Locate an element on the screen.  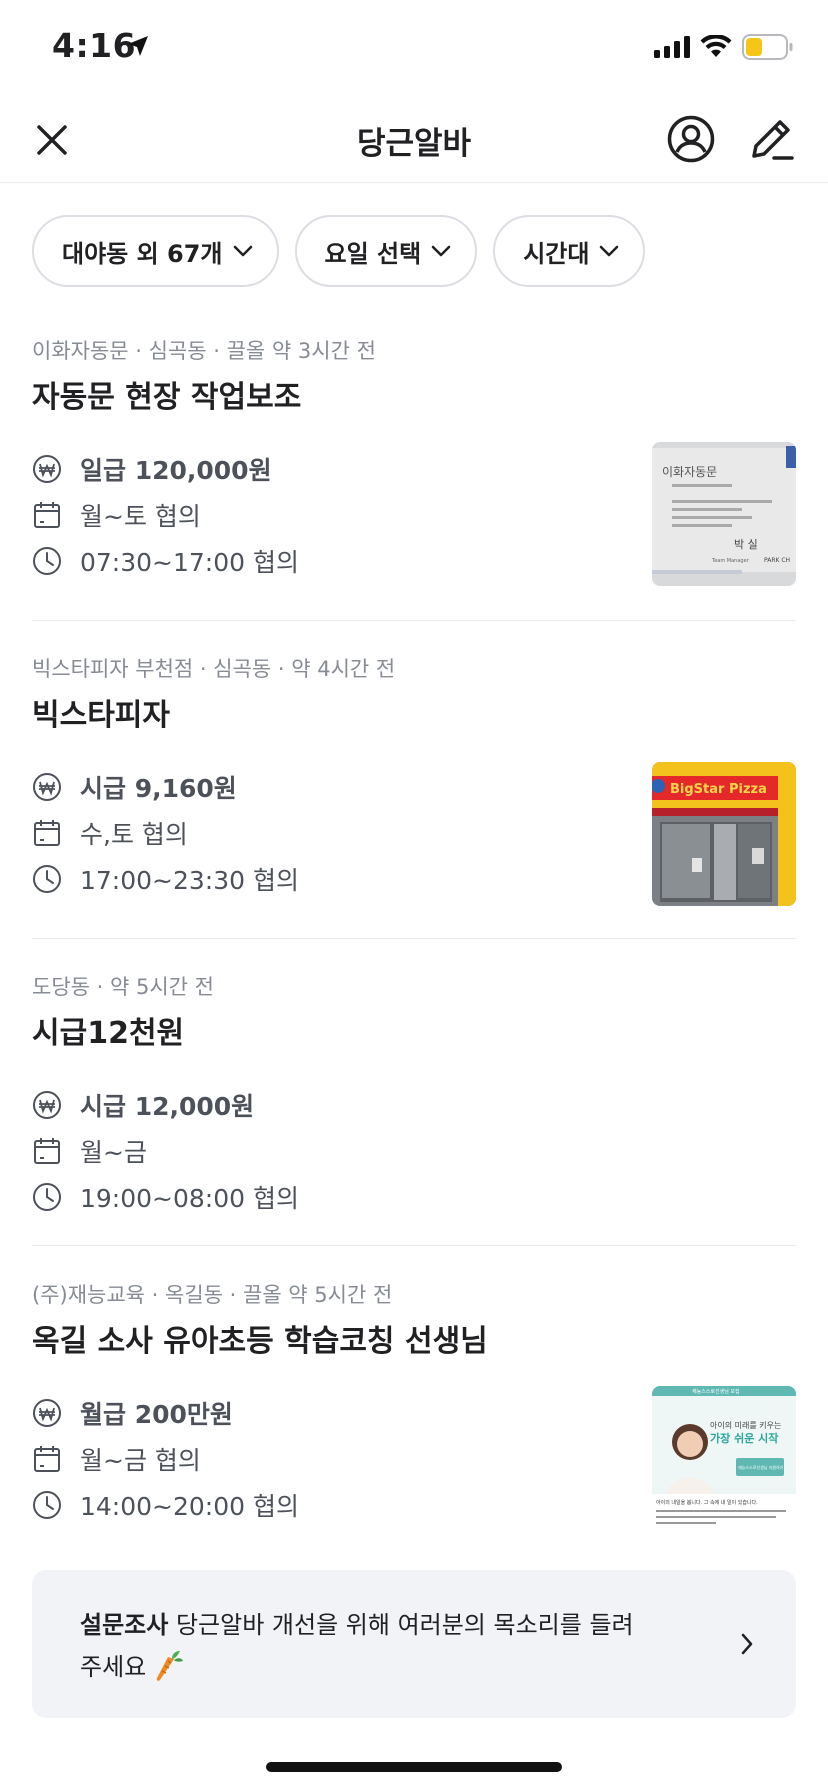
job-days: 월~금 협의 is located at coordinates (140, 1460).